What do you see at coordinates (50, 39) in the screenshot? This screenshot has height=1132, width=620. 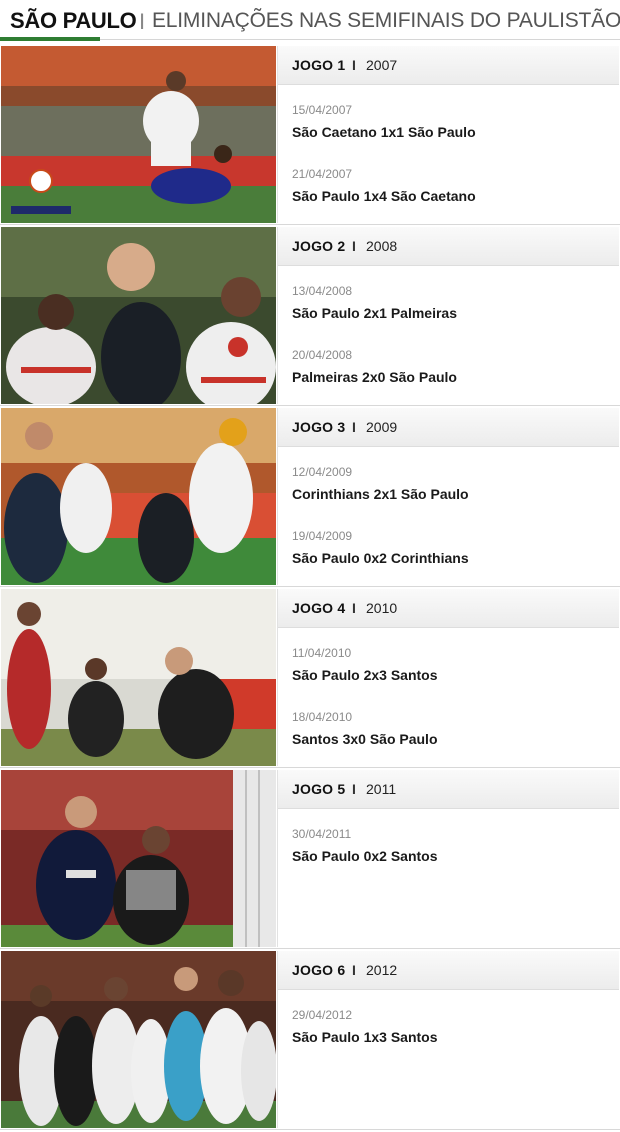 I see `header-accent-bar` at bounding box center [50, 39].